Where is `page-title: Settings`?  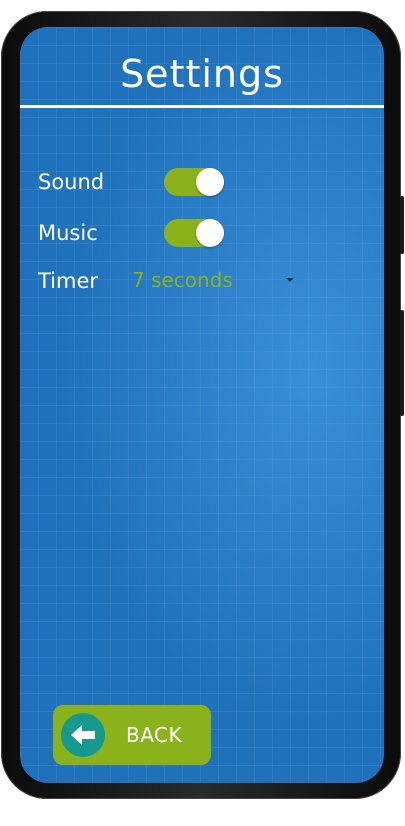
page-title: Settings is located at coordinates (202, 74).